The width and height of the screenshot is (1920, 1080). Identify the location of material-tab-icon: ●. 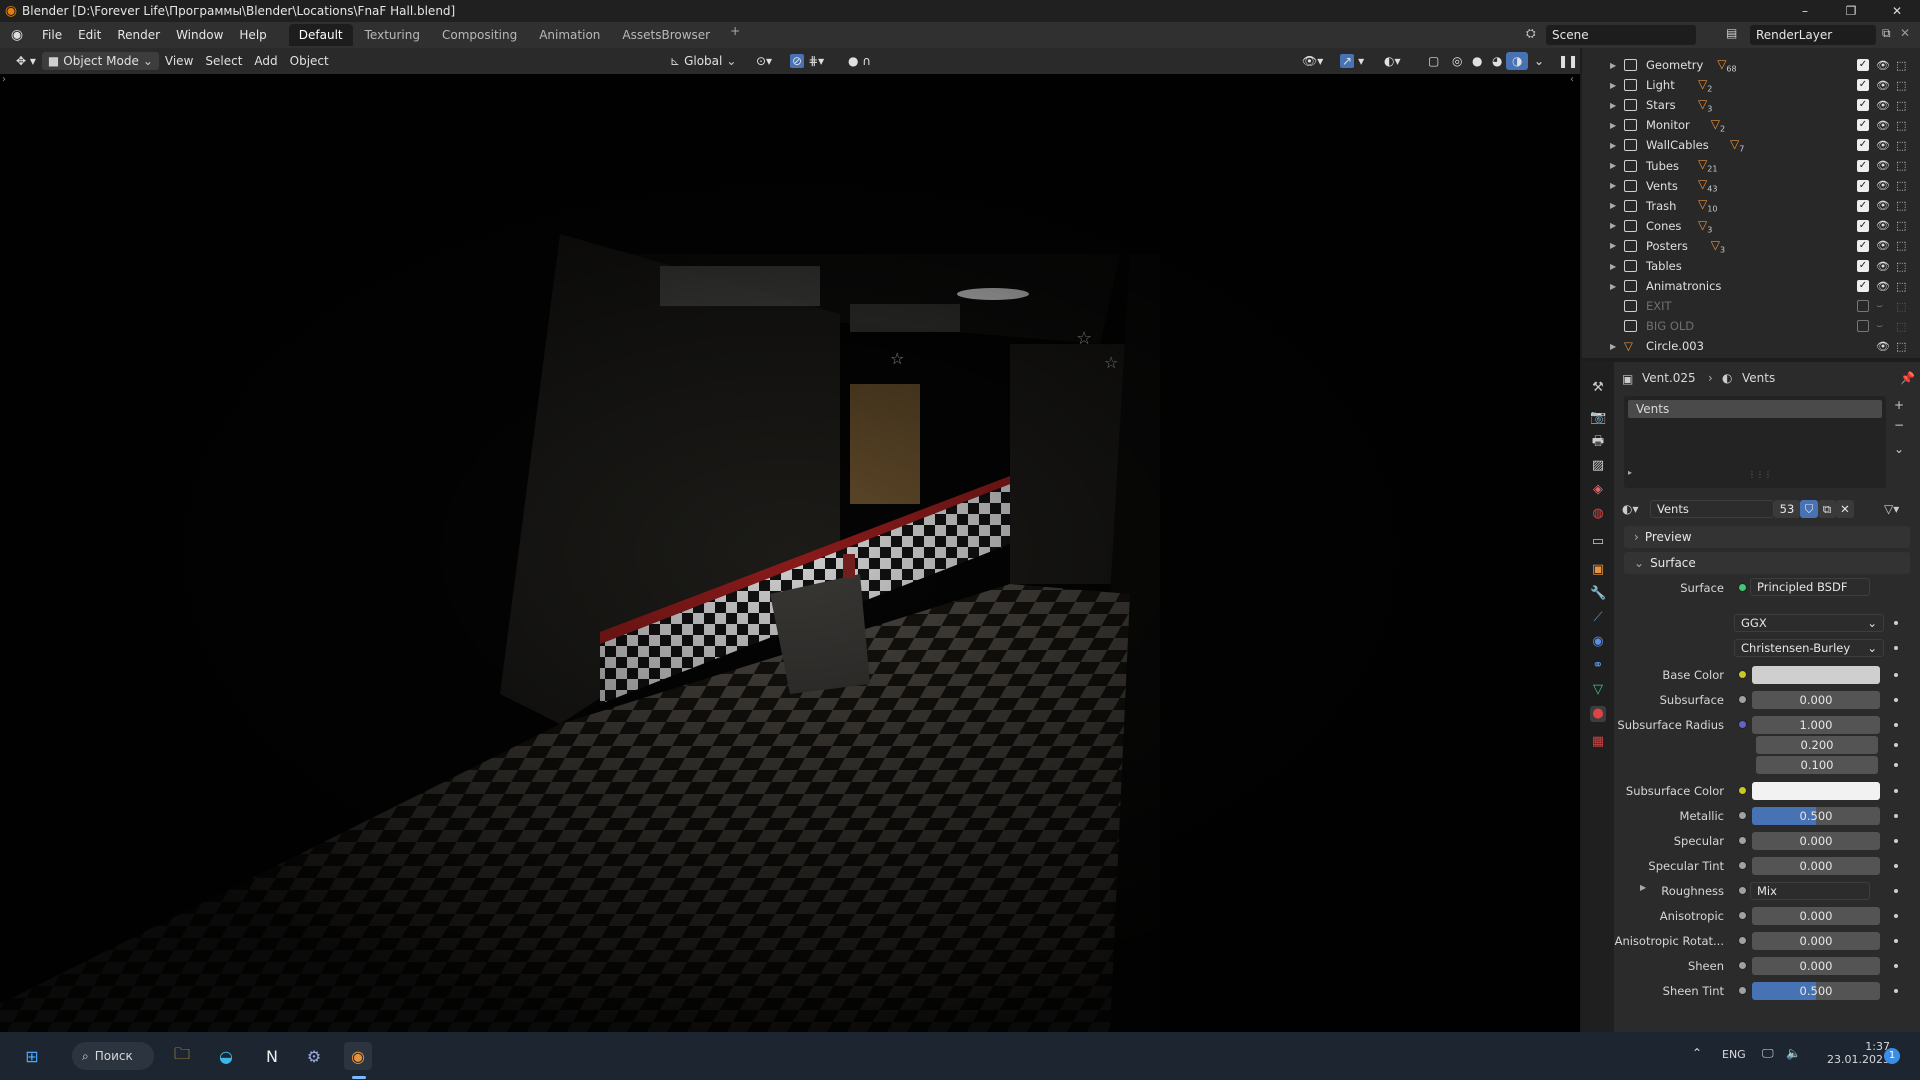
(1598, 714).